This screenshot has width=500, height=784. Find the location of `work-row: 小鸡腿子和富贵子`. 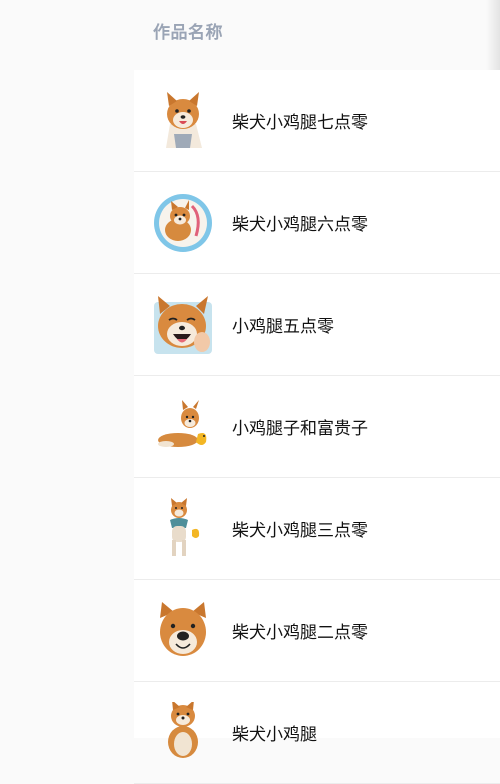

work-row: 小鸡腿子和富贵子 is located at coordinates (317, 427).